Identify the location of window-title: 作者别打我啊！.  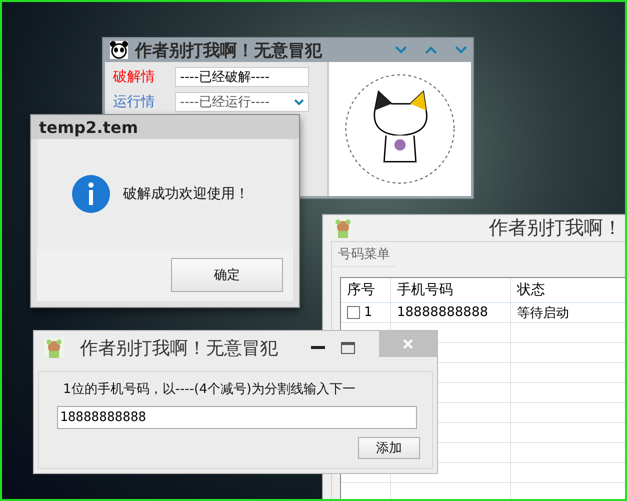
(555, 228).